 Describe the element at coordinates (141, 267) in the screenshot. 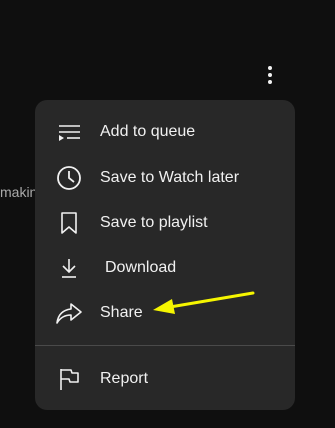

I see `menu-item-label: Download` at that location.